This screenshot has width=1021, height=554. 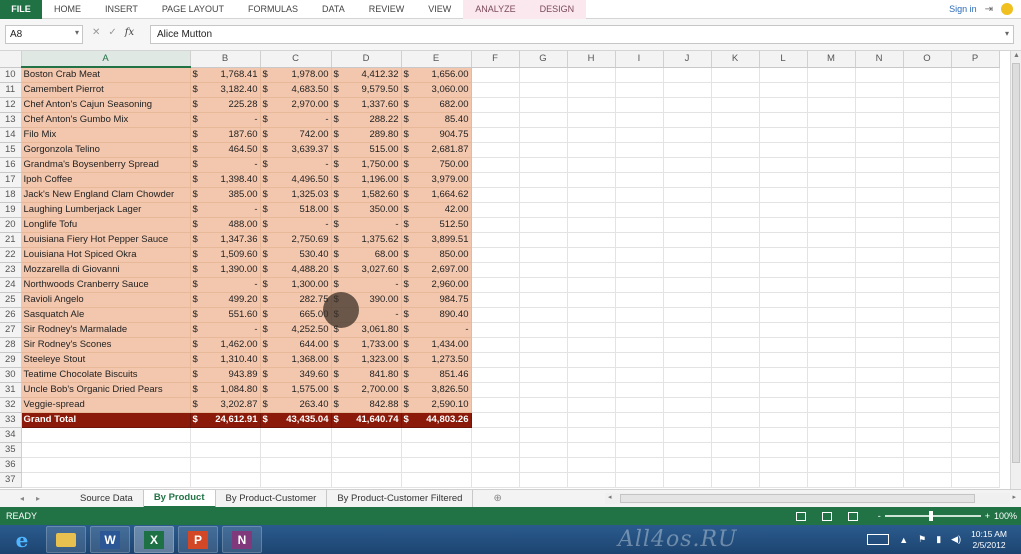 What do you see at coordinates (106, 405) in the screenshot?
I see `product-name-cell: Veggie-spread` at bounding box center [106, 405].